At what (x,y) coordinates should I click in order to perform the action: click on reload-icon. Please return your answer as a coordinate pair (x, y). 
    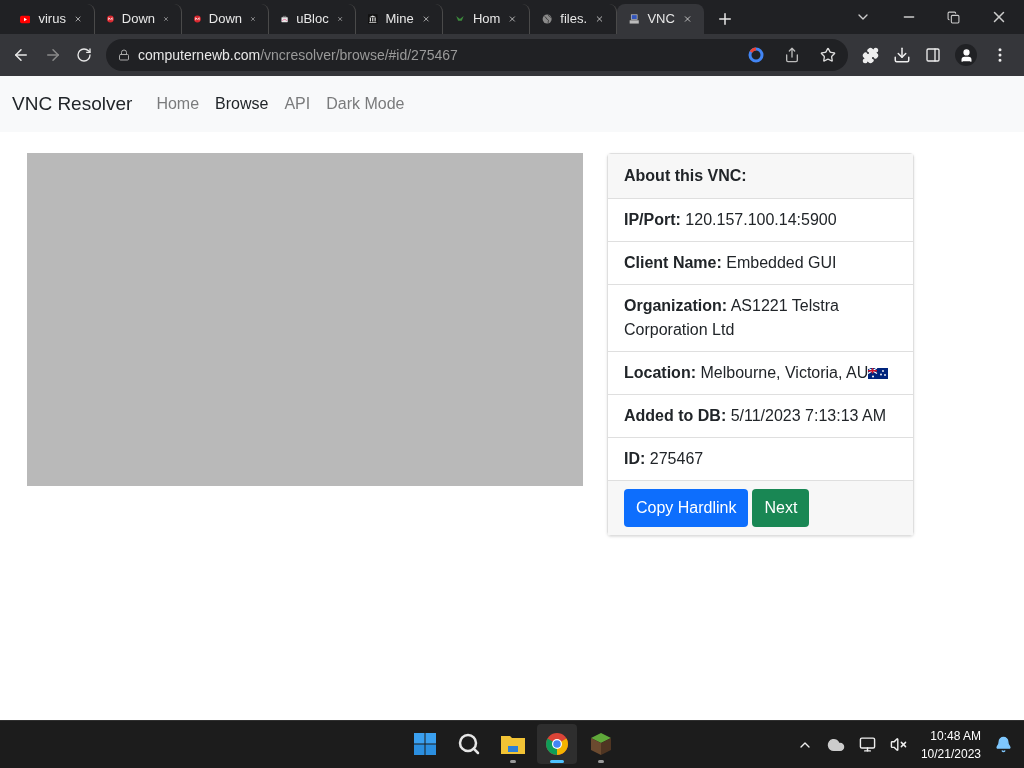
    Looking at the image, I should click on (84, 55).